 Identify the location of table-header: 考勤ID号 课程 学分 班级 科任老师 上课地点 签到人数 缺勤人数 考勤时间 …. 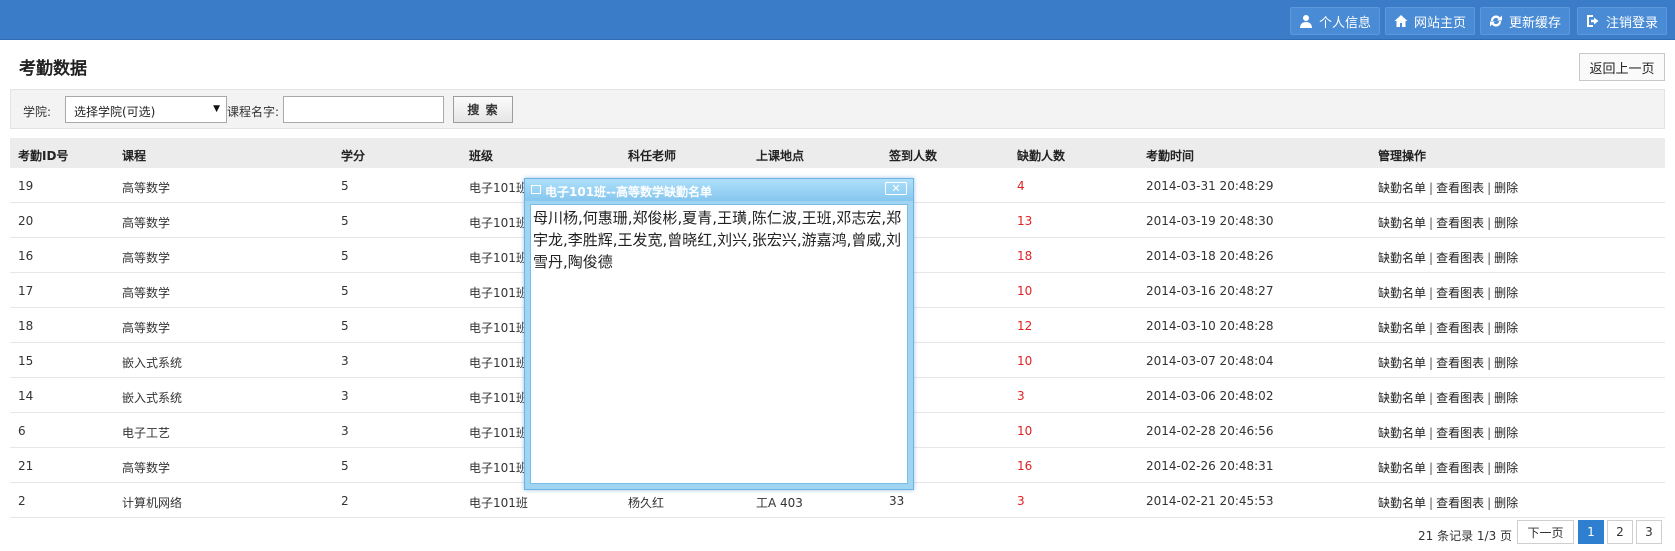
(837, 153).